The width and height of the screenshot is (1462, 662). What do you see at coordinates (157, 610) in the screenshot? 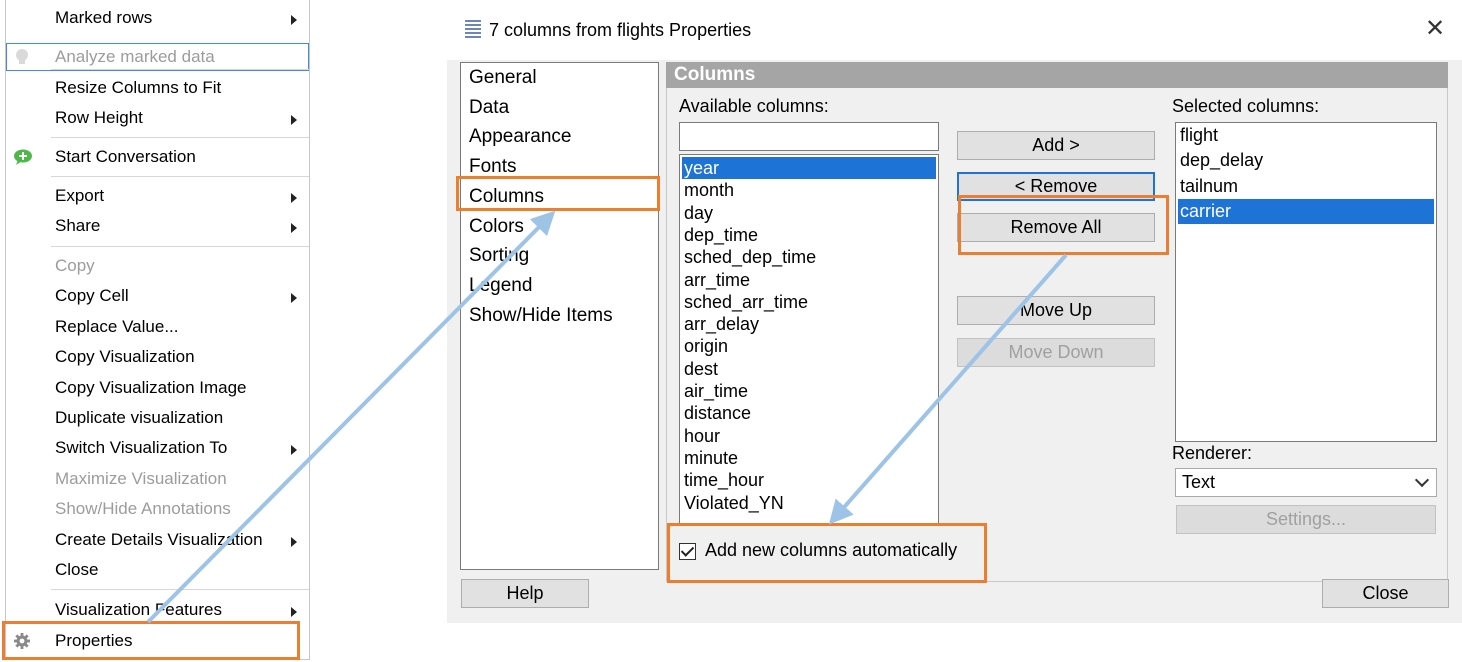
I see `menu-item-visualization-features: Visualization Features` at bounding box center [157, 610].